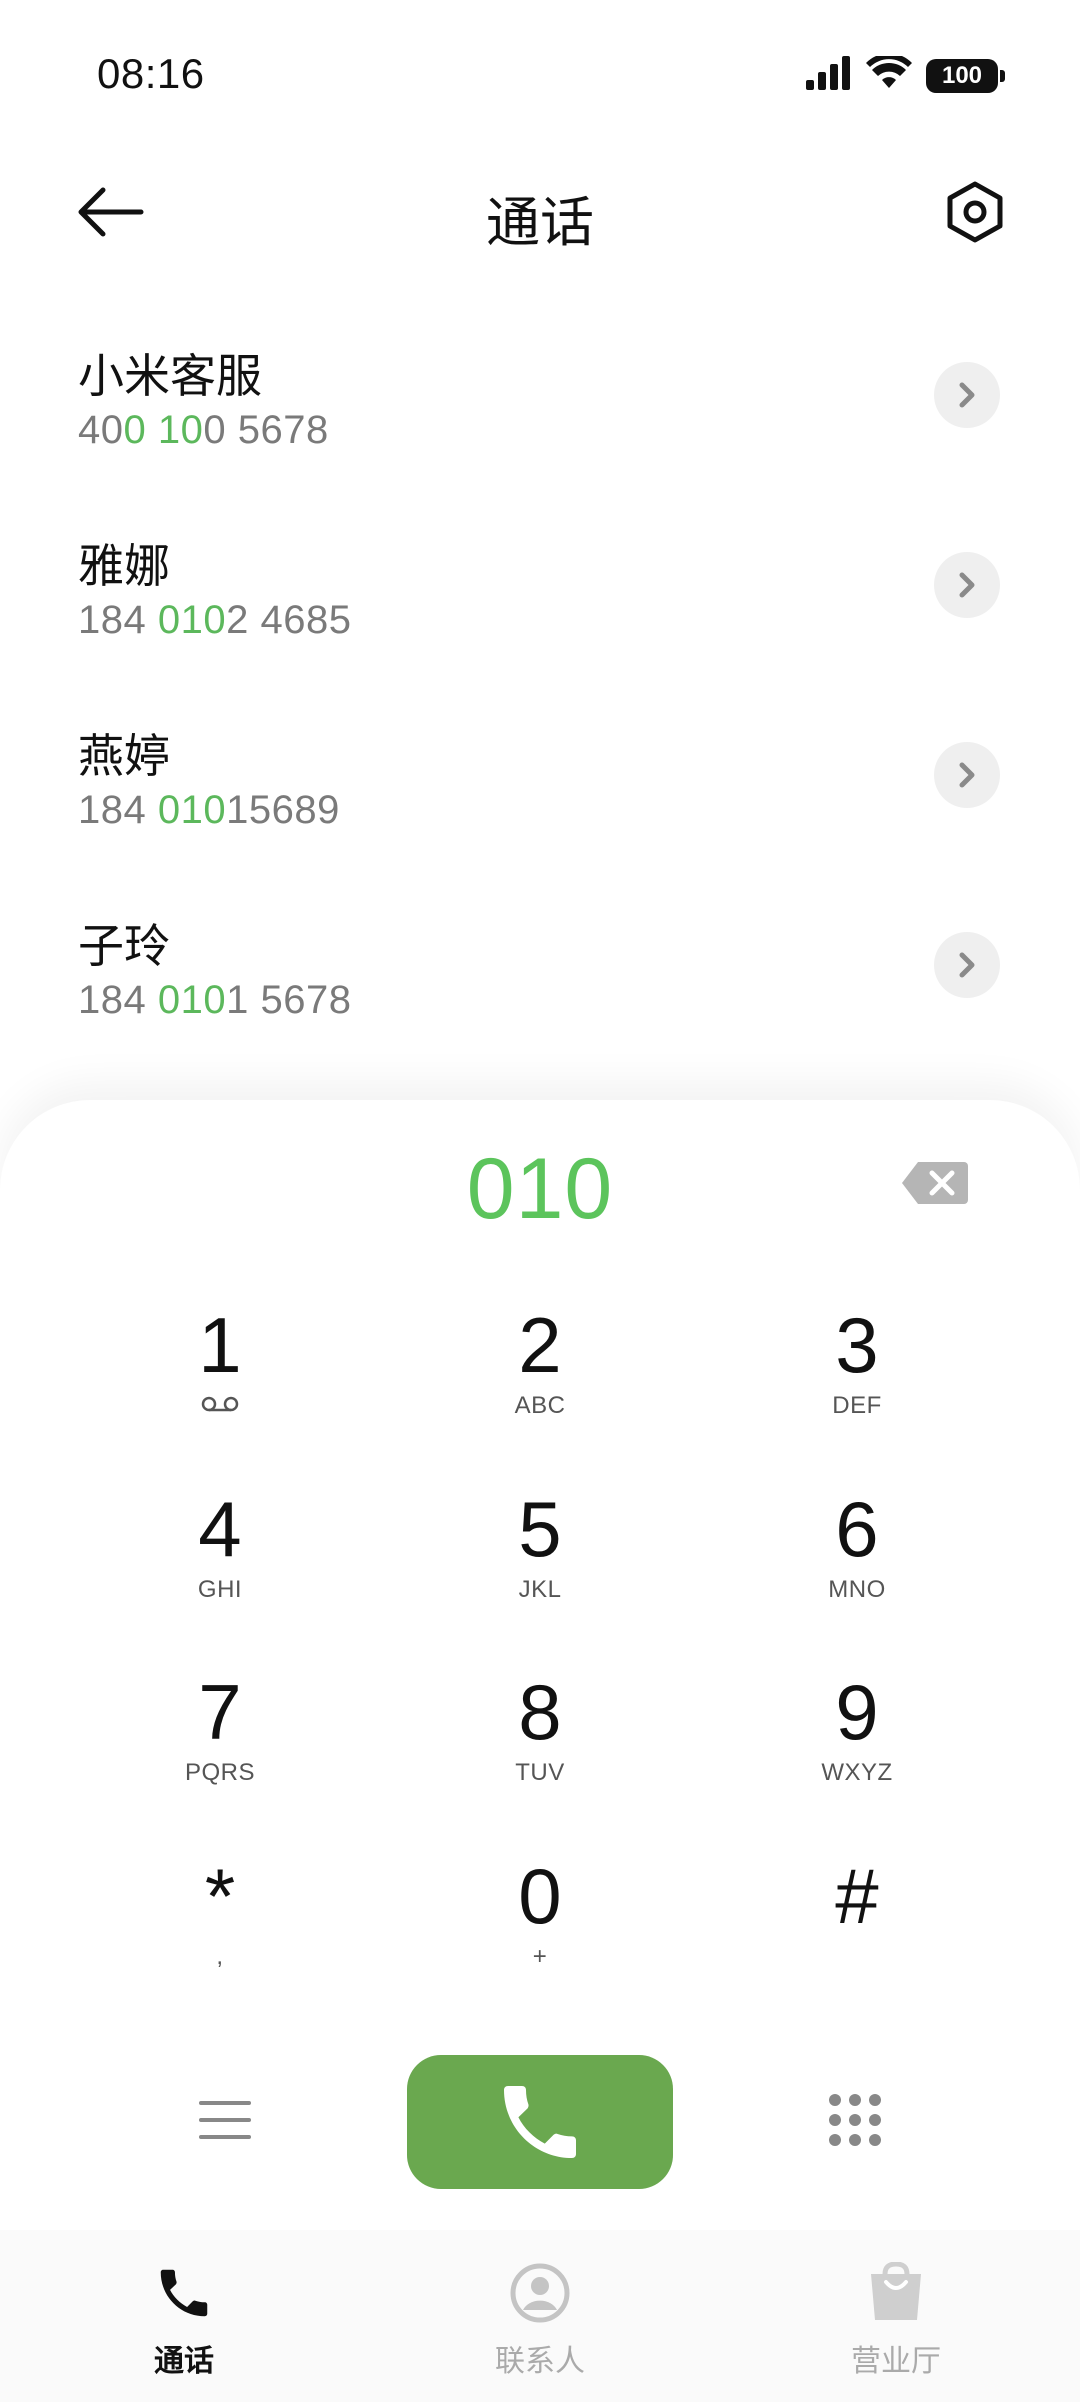  I want to click on dial-key-0: 0 +, so click(540, 1931).